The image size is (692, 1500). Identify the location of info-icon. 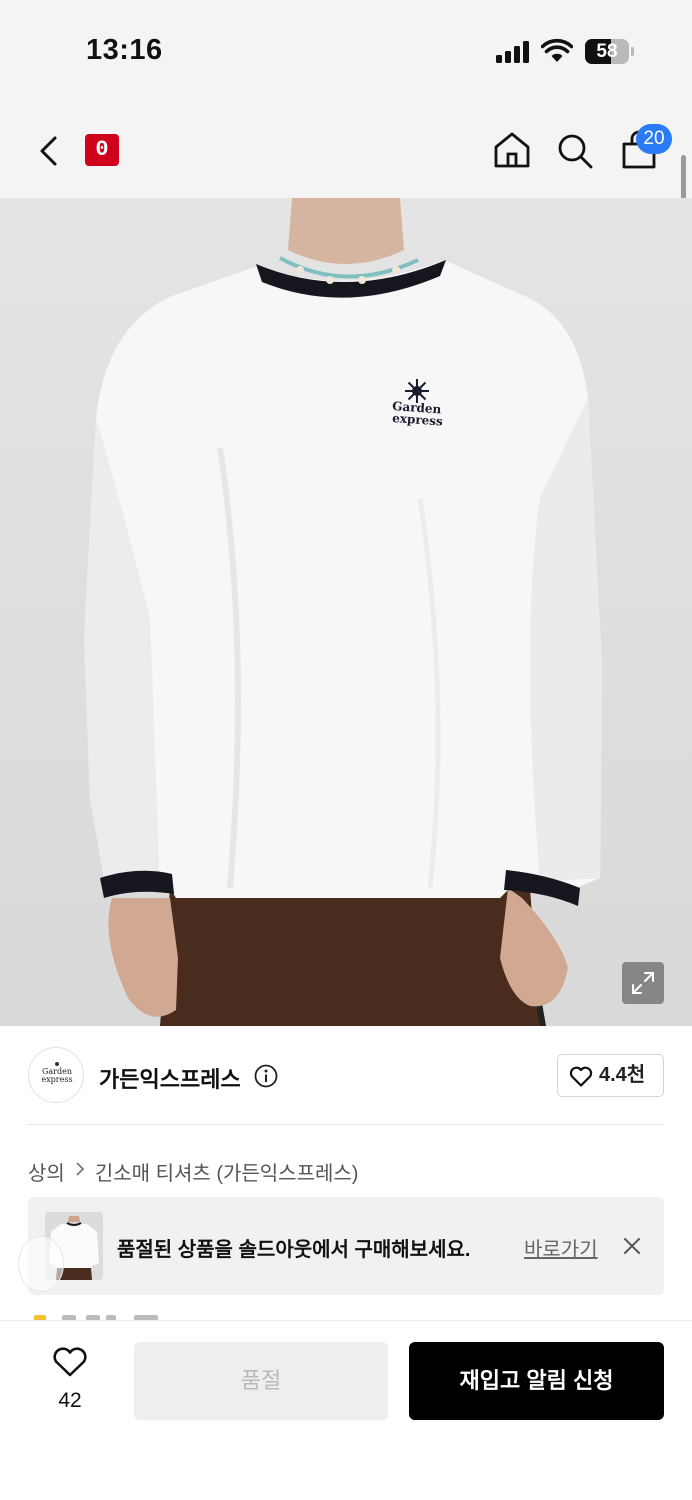
(266, 1076).